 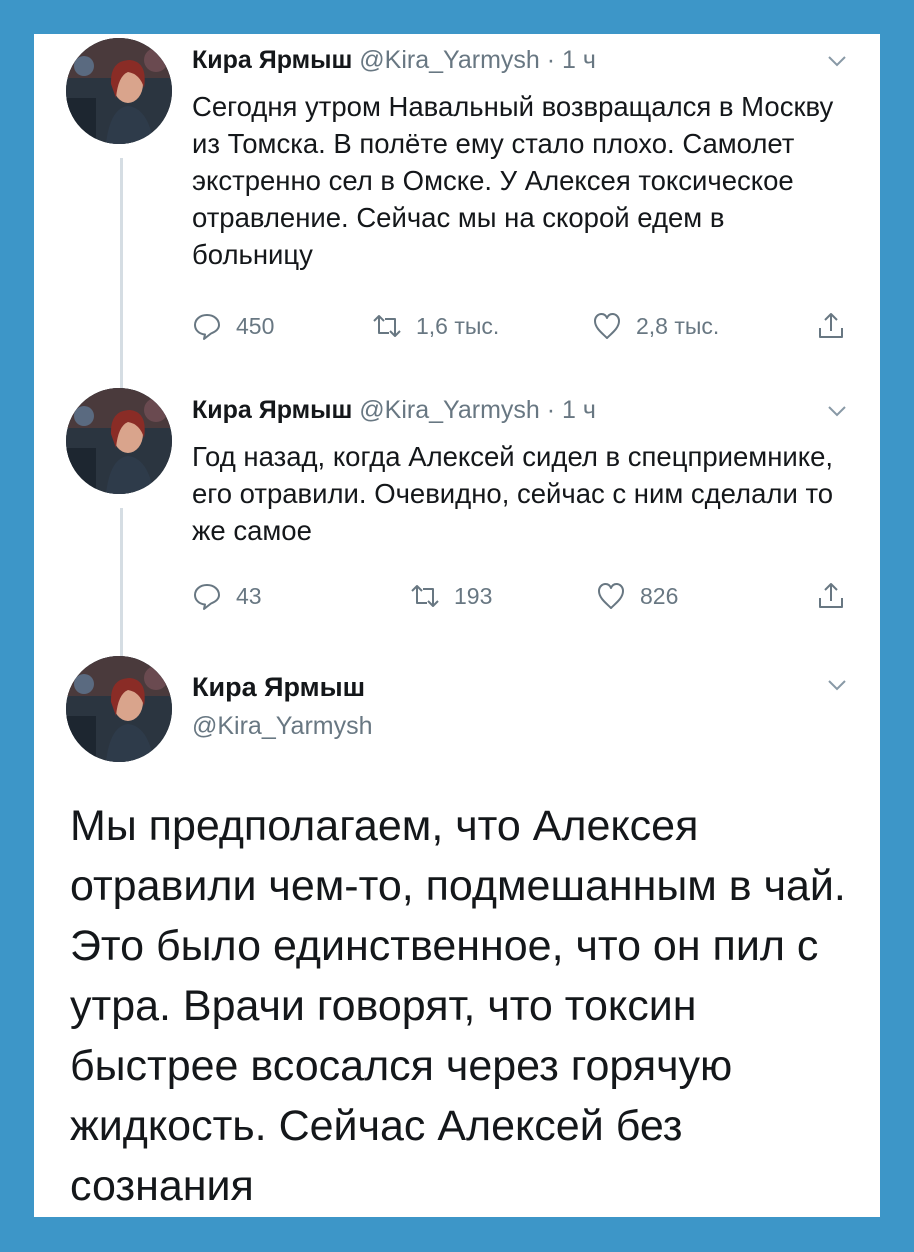 What do you see at coordinates (233, 326) in the screenshot?
I see `reply-button: 450` at bounding box center [233, 326].